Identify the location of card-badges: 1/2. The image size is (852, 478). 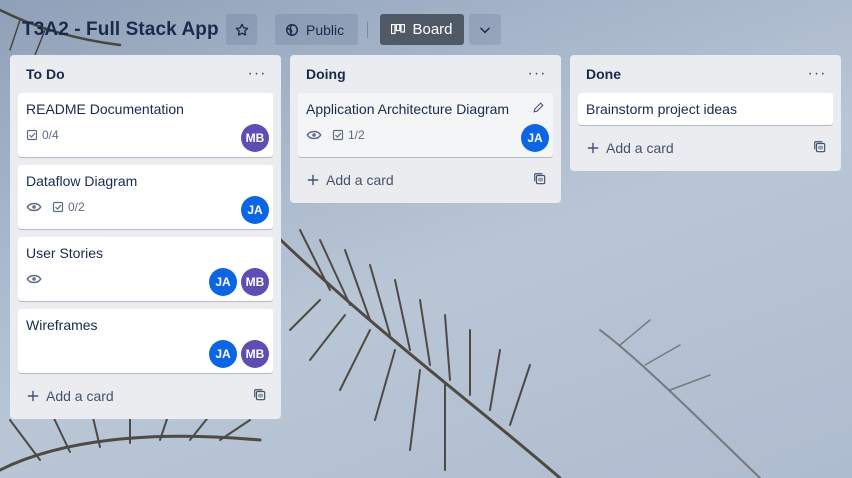
(425, 135).